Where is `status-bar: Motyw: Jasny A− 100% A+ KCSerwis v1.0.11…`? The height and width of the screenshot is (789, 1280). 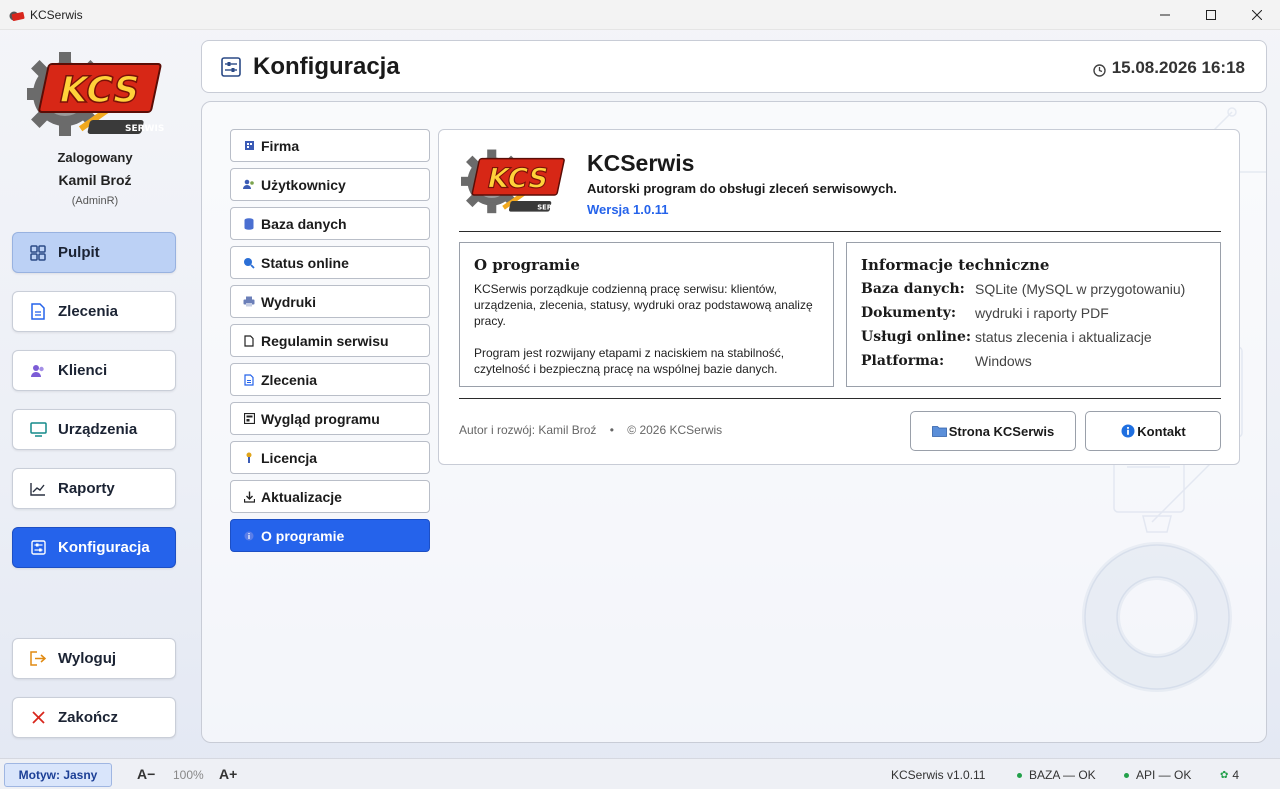 status-bar: Motyw: Jasny A− 100% A+ KCSerwis v1.0.11… is located at coordinates (640, 773).